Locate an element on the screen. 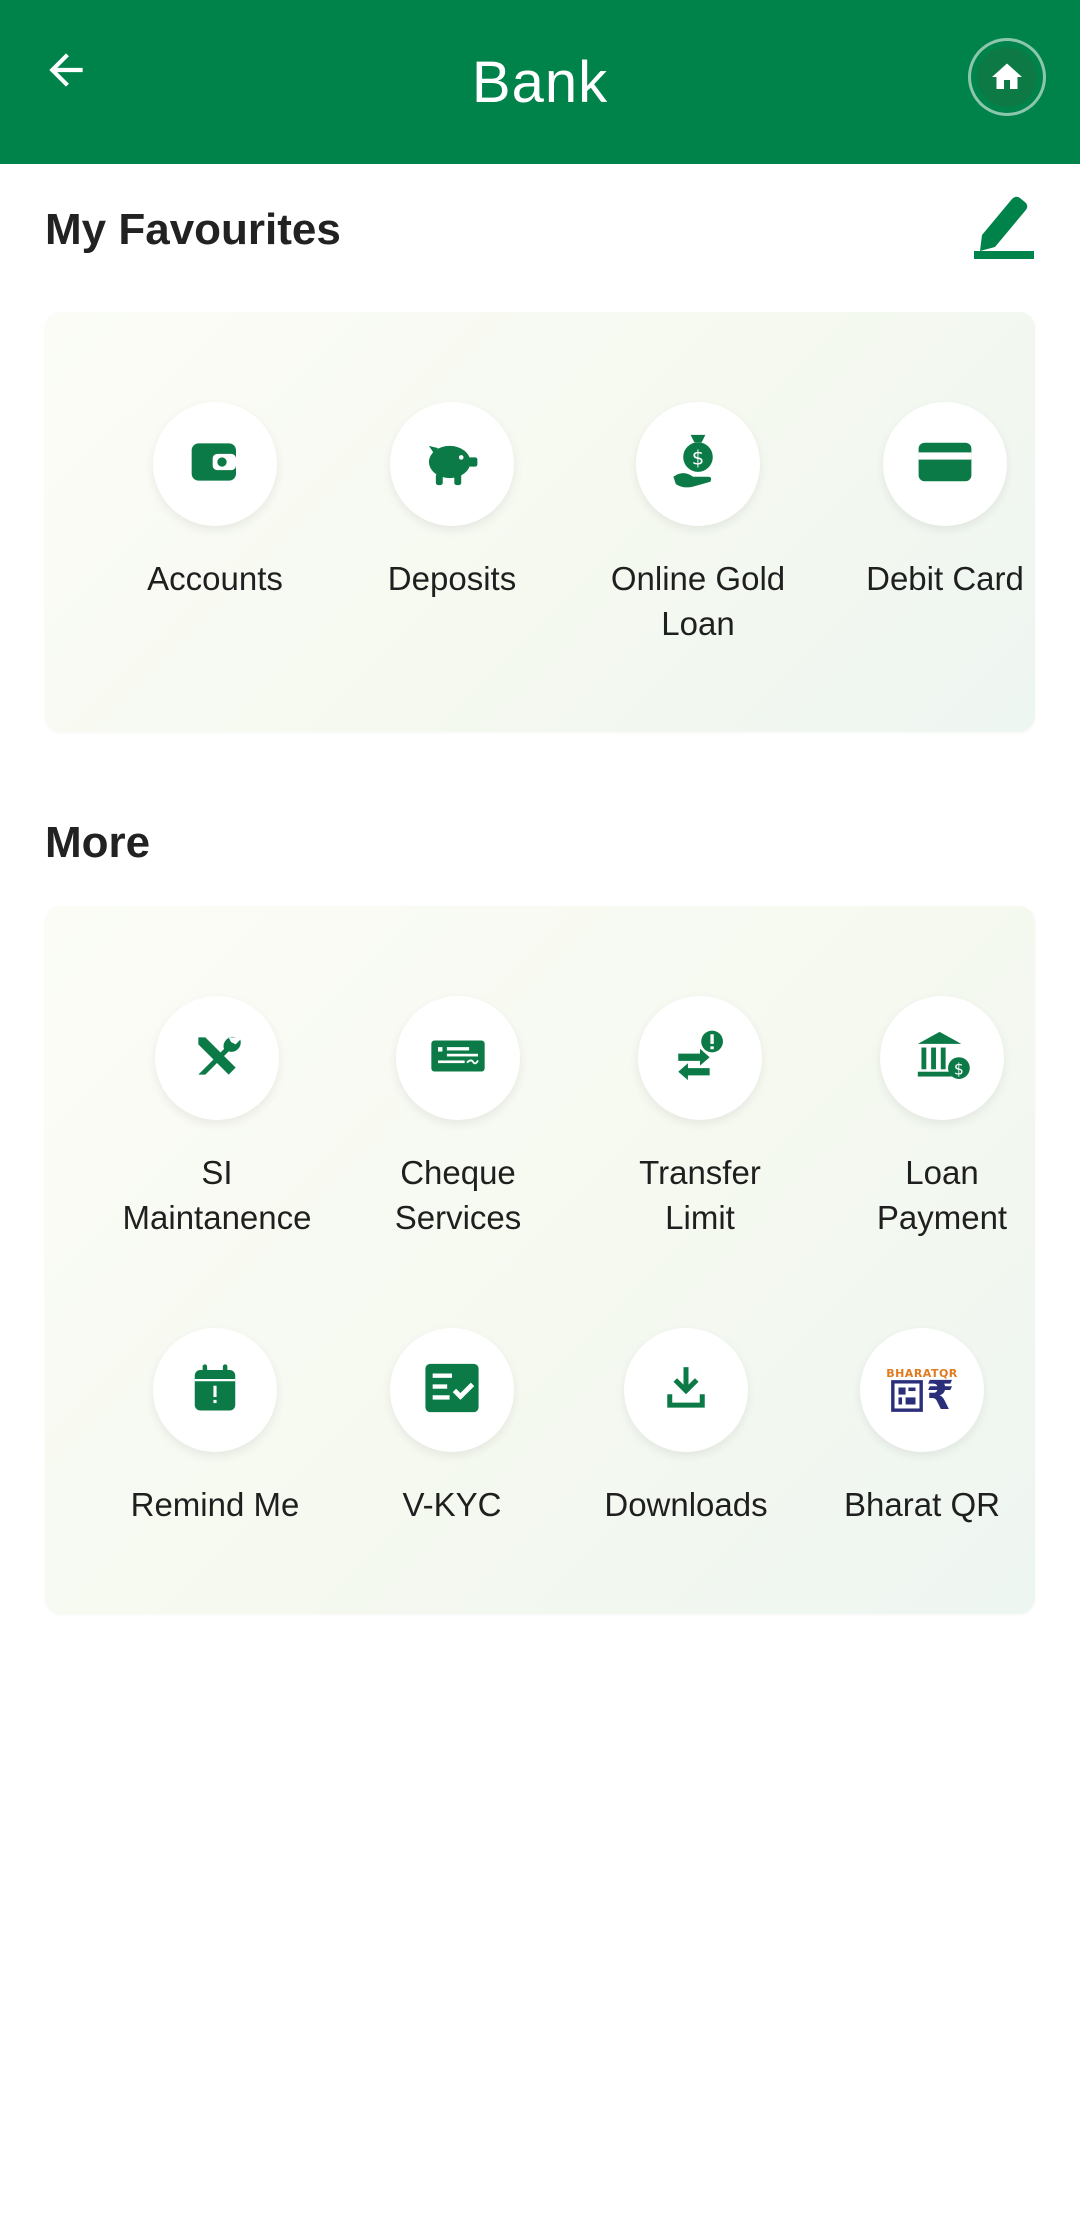 This screenshot has height=2238, width=1080. pencil-icon is located at coordinates (1004, 226).